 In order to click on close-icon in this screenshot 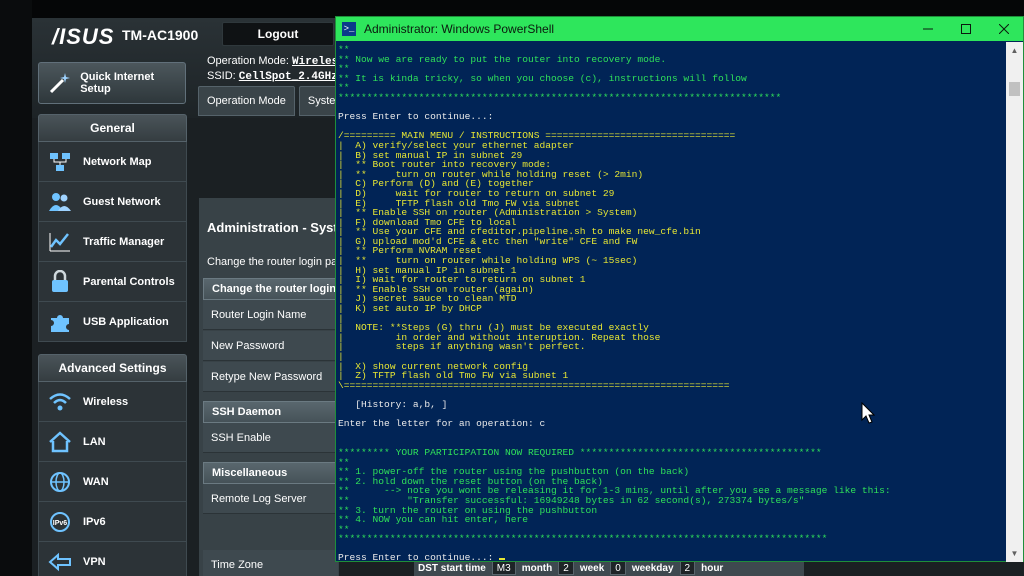, I will do `click(1004, 29)`.